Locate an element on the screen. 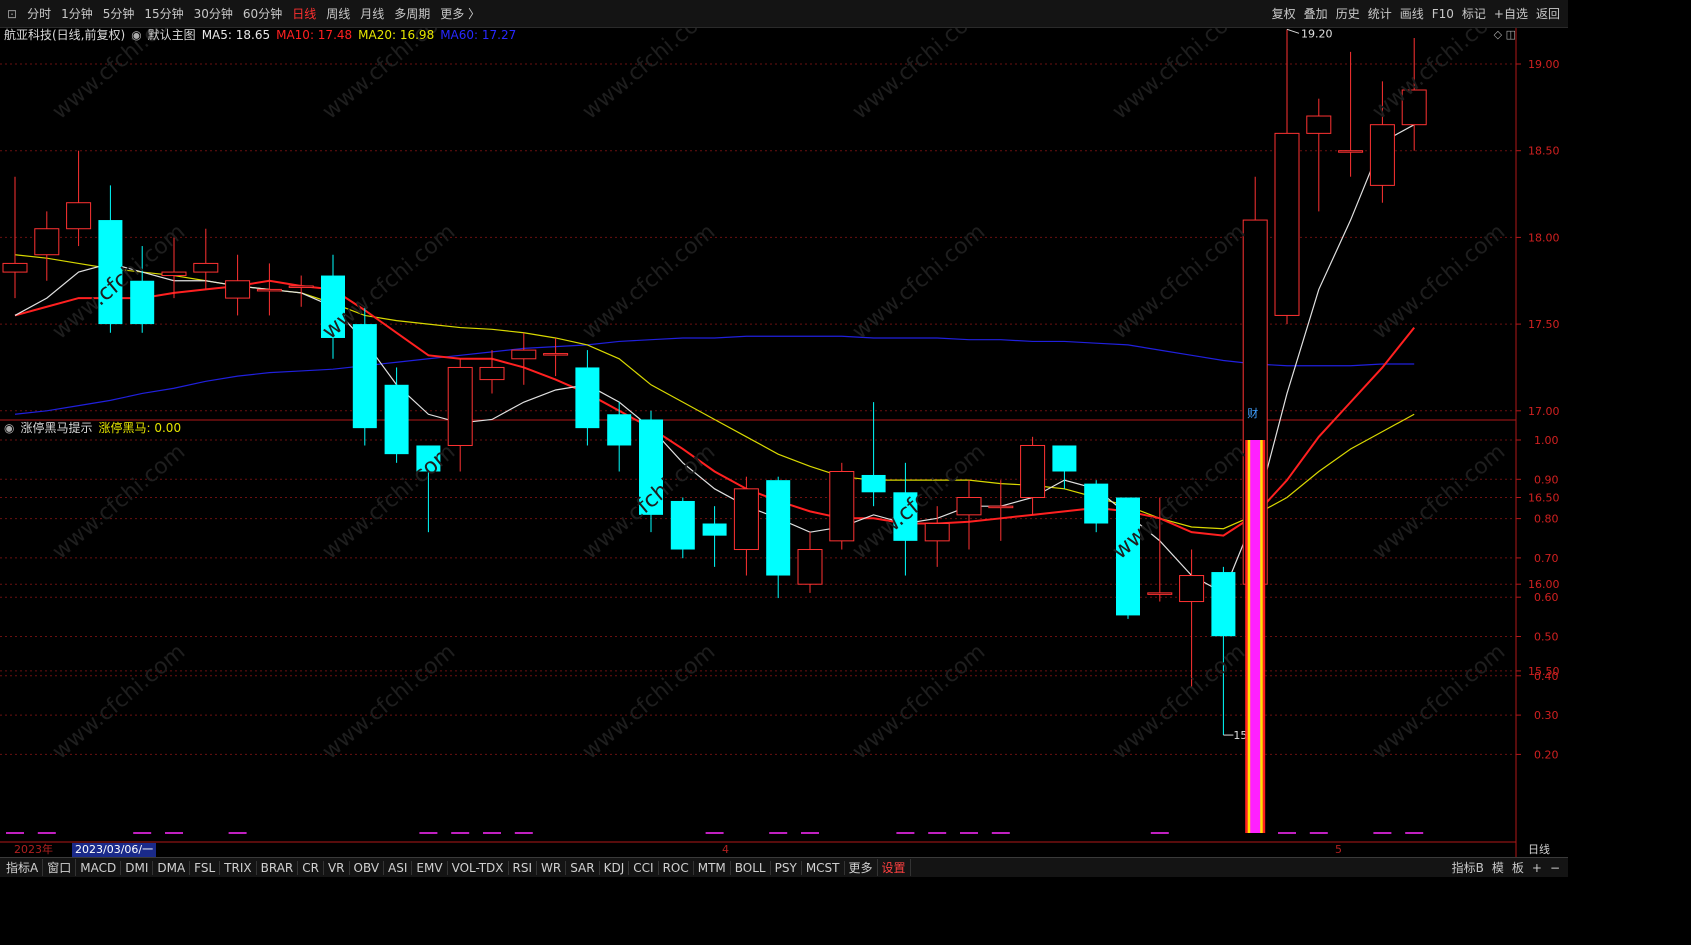 The width and height of the screenshot is (1691, 945). indicator-tab-10: OBV is located at coordinates (367, 867).